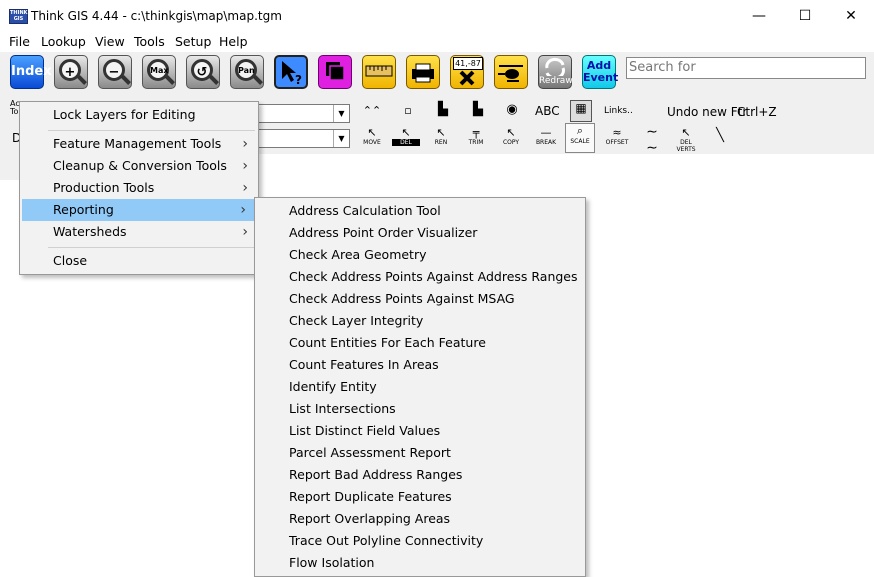 The width and height of the screenshot is (874, 577). I want to click on offset-tool: ≈ OFFSET, so click(617, 136).